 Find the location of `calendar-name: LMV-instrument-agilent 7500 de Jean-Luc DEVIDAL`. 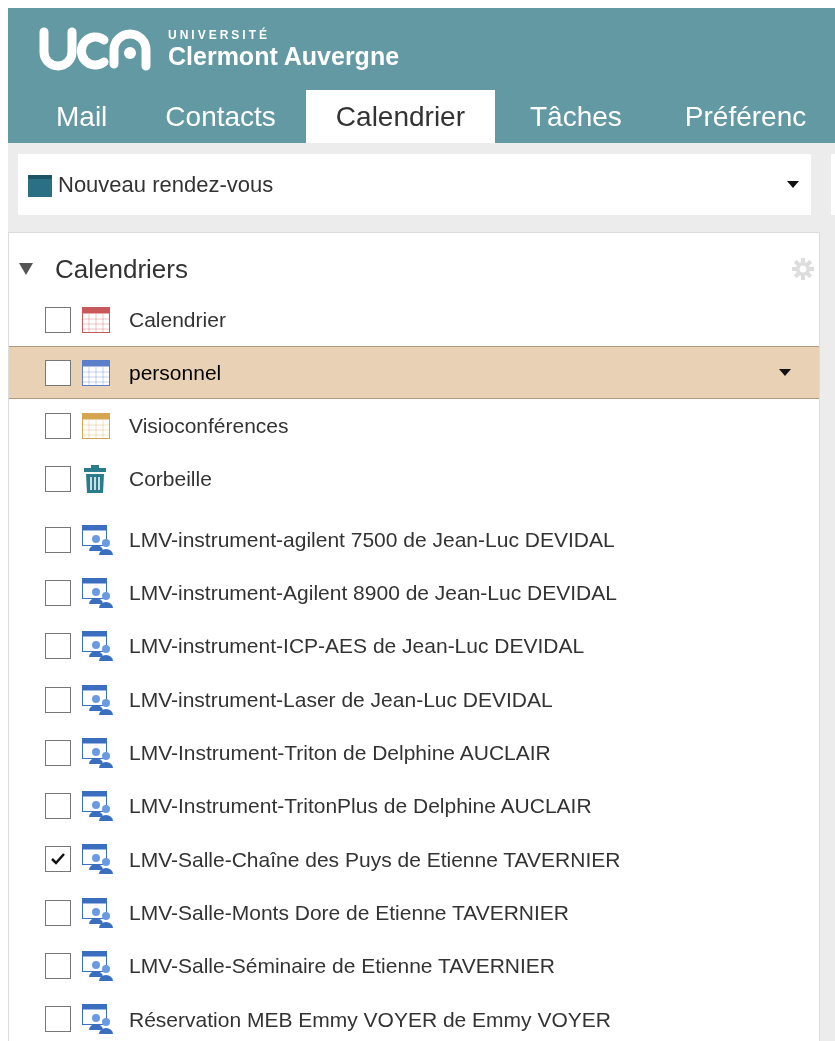

calendar-name: LMV-instrument-agilent 7500 de Jean-Luc DEVIDAL is located at coordinates (460, 539).